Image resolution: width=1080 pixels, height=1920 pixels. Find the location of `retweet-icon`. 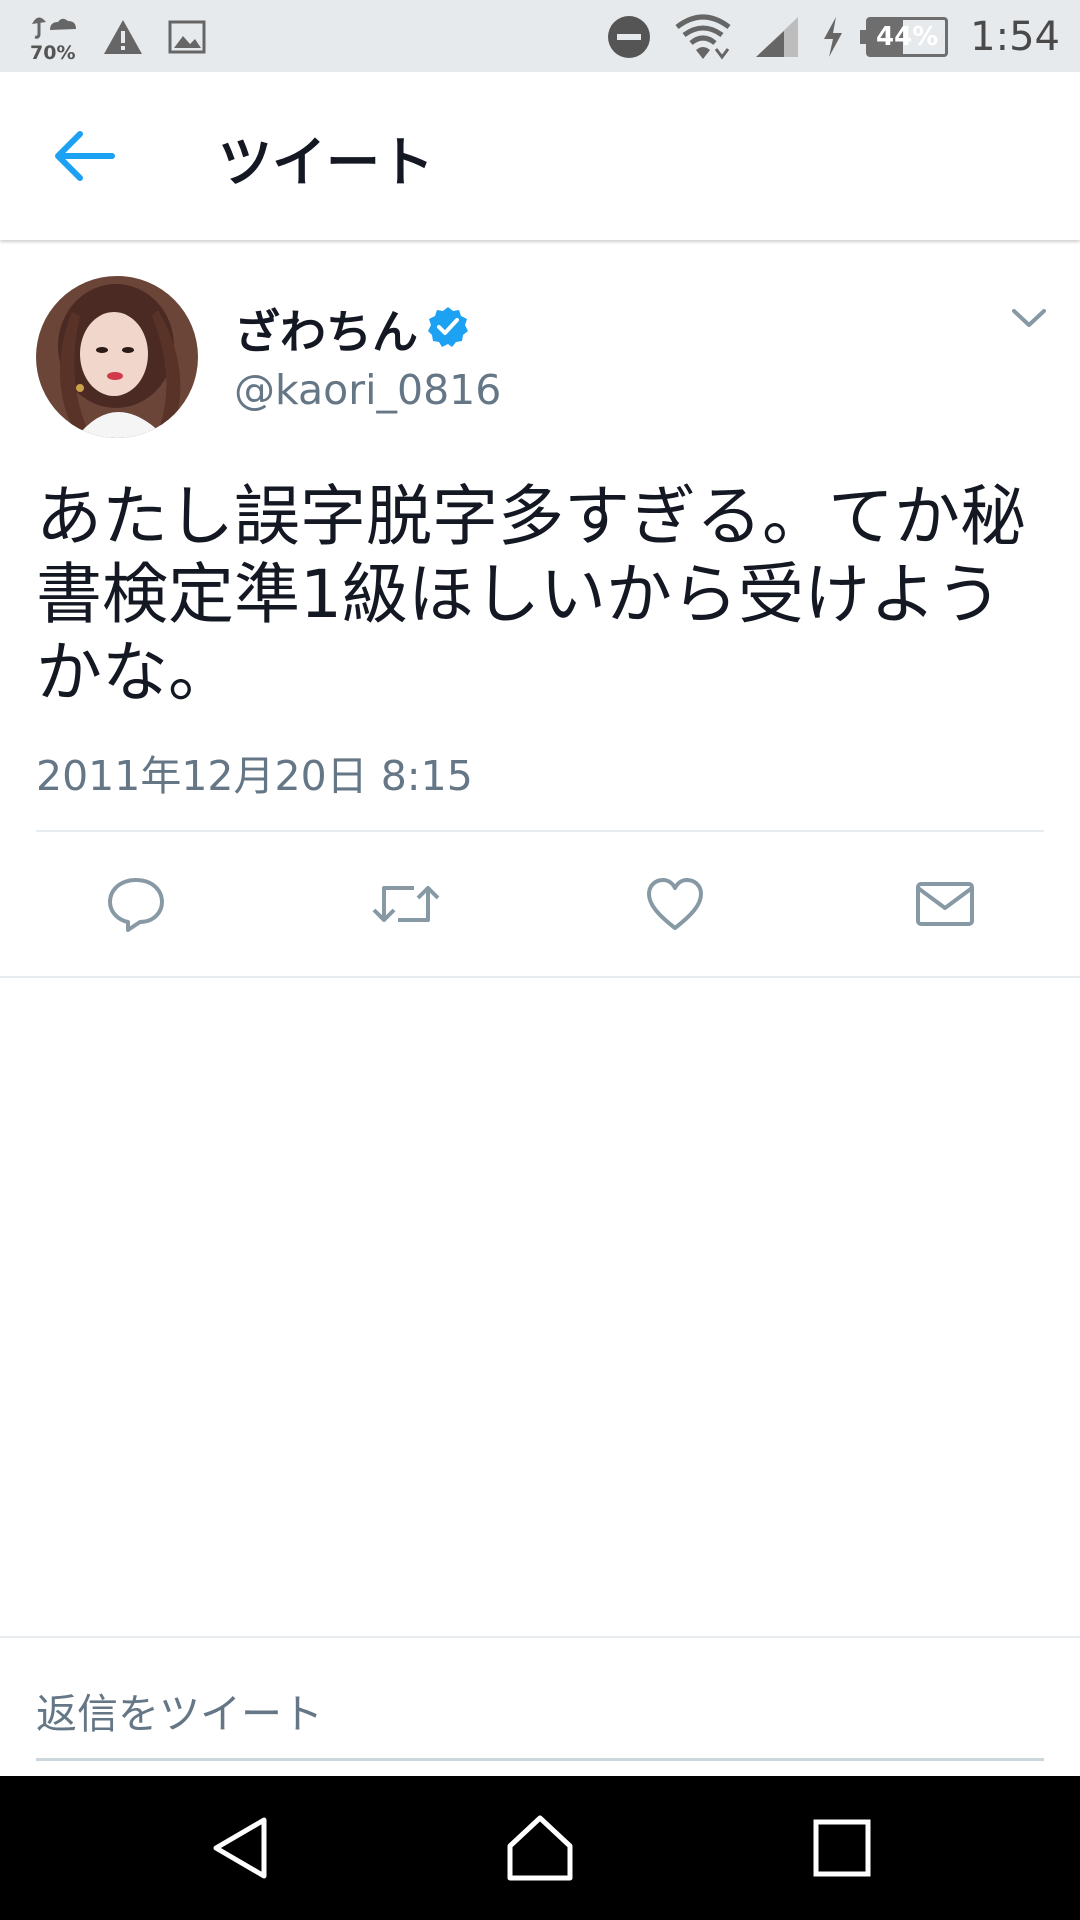

retweet-icon is located at coordinates (406, 904).